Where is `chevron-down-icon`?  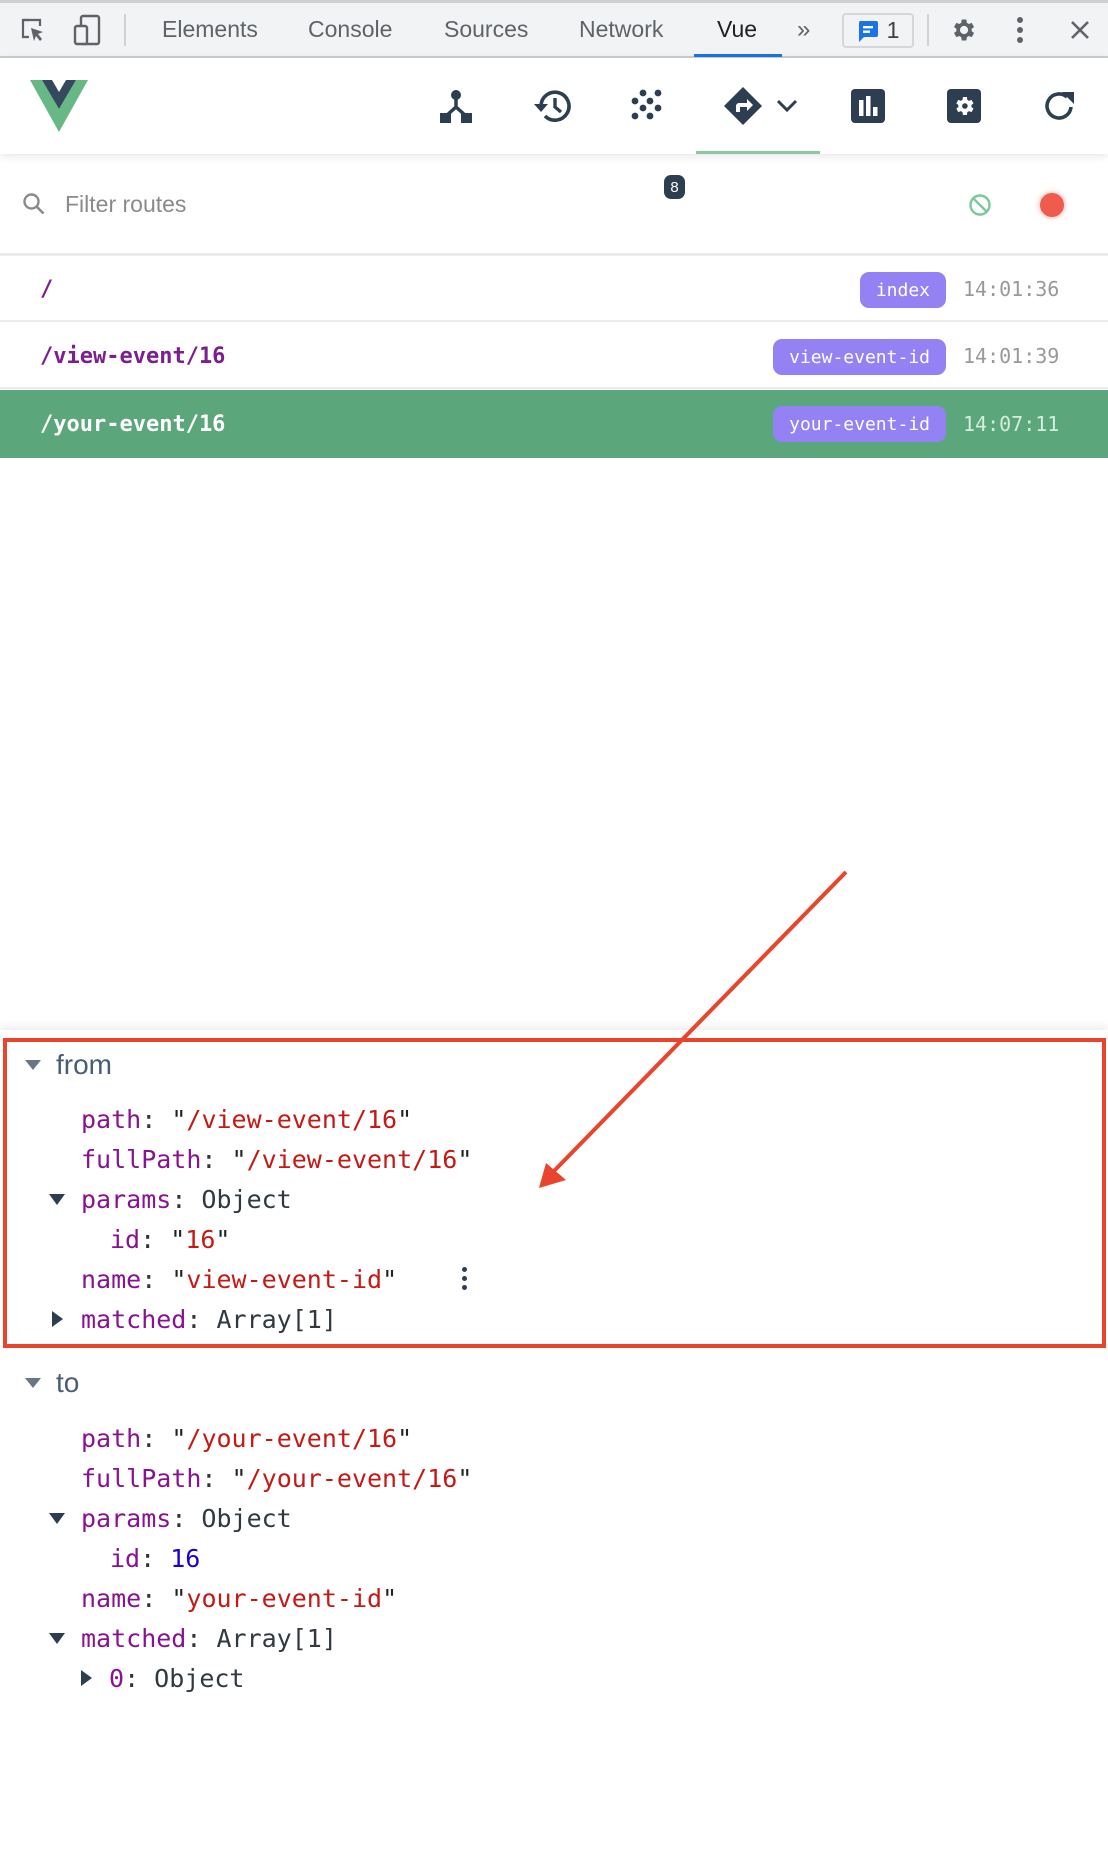 chevron-down-icon is located at coordinates (787, 106).